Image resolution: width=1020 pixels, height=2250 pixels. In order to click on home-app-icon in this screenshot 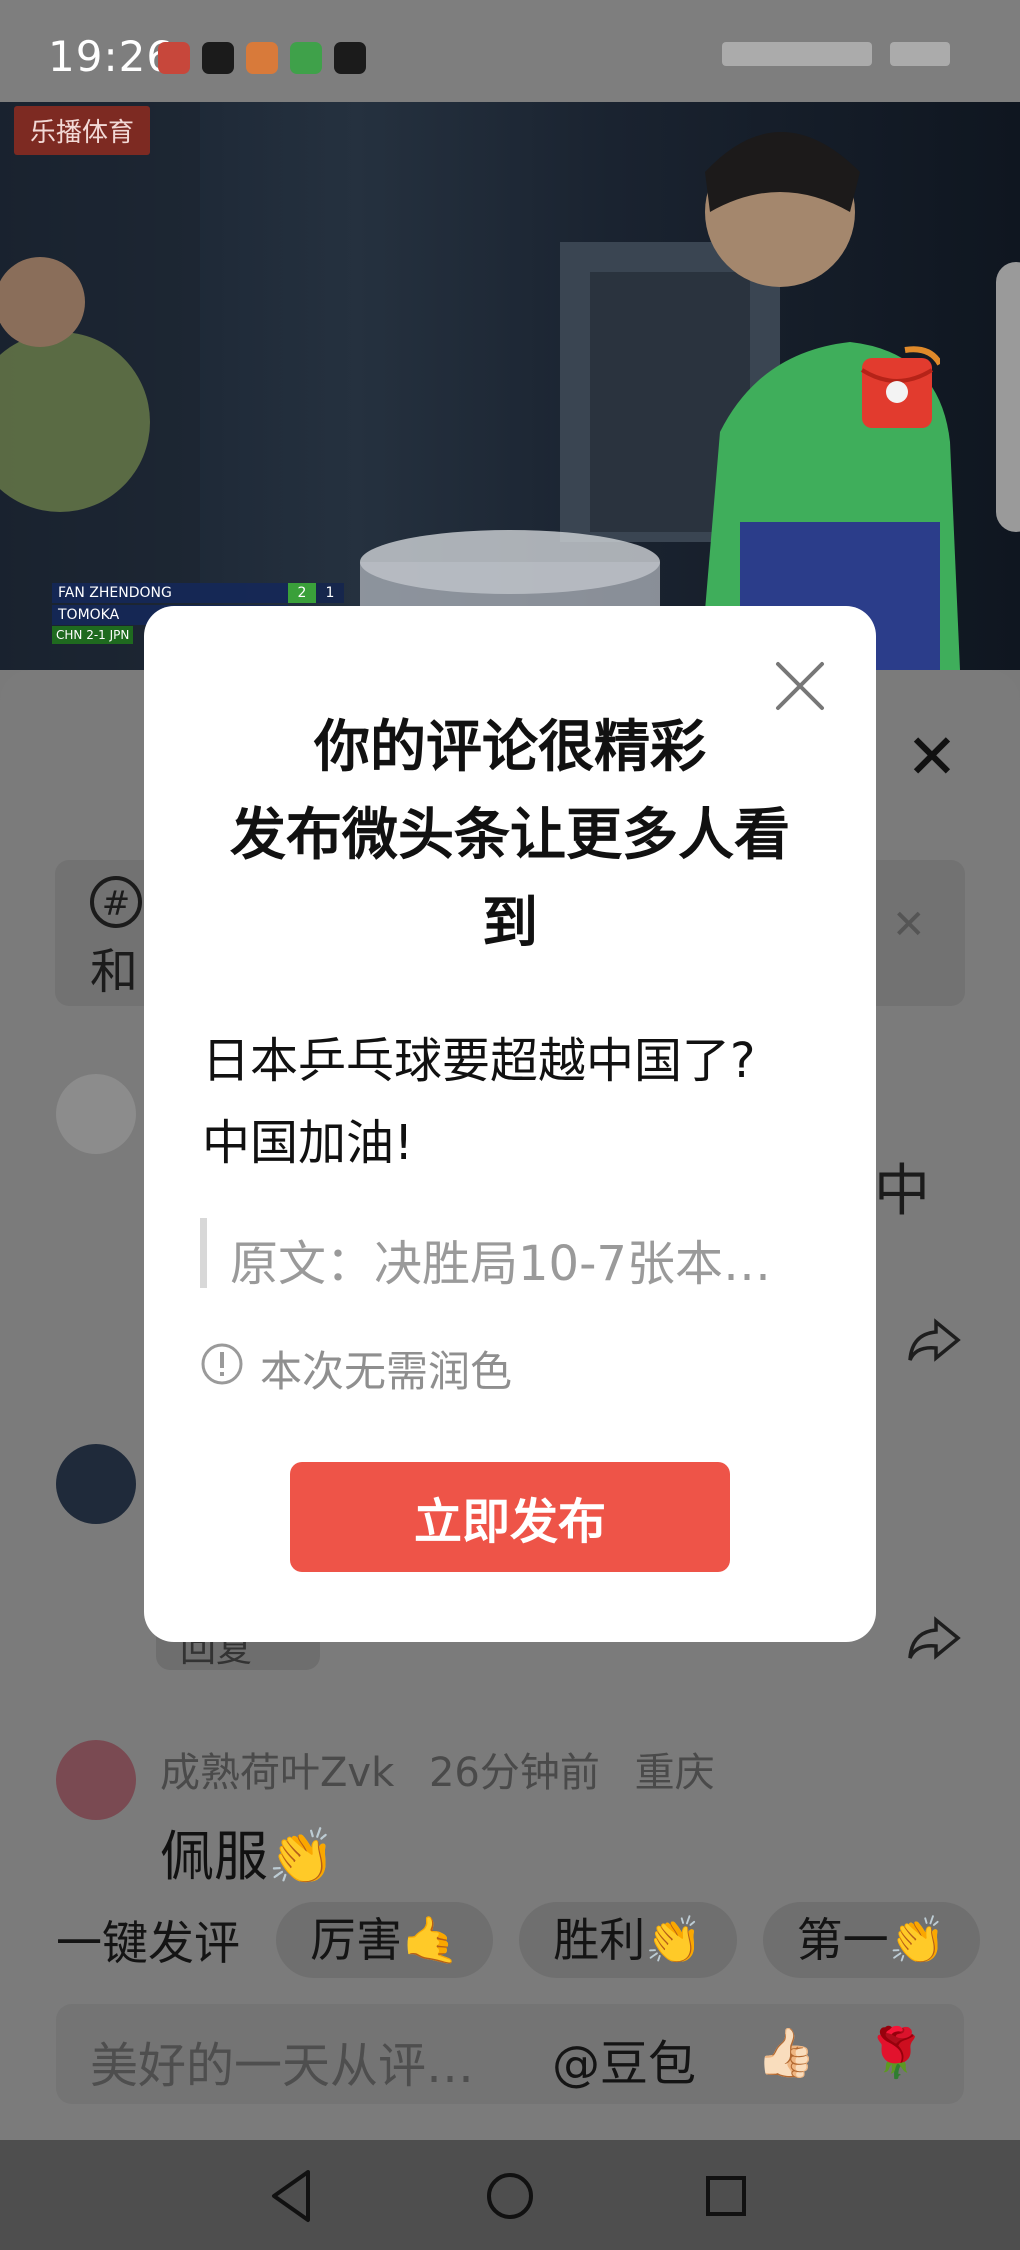, I will do `click(262, 58)`.